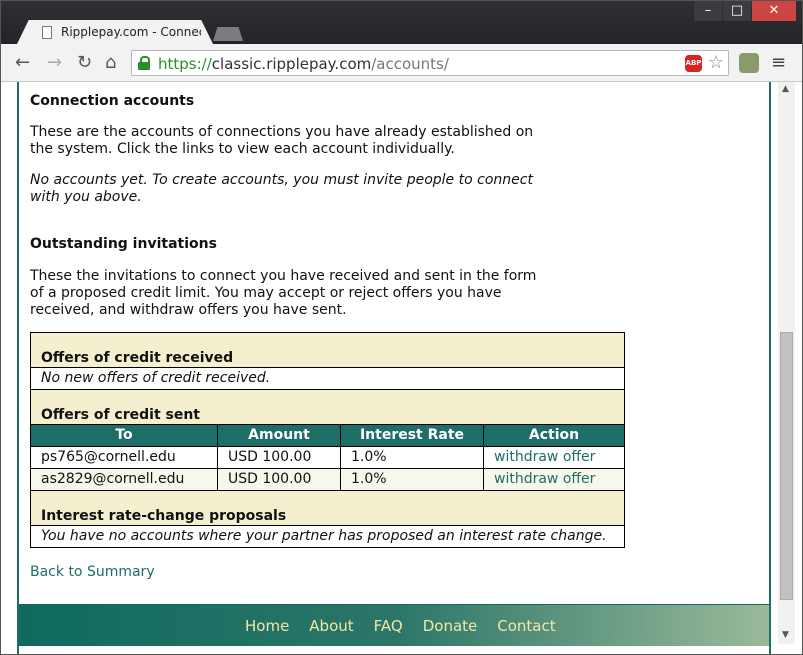 The width and height of the screenshot is (803, 655). I want to click on offers-received-empty: No new offers of credit received., so click(327, 378).